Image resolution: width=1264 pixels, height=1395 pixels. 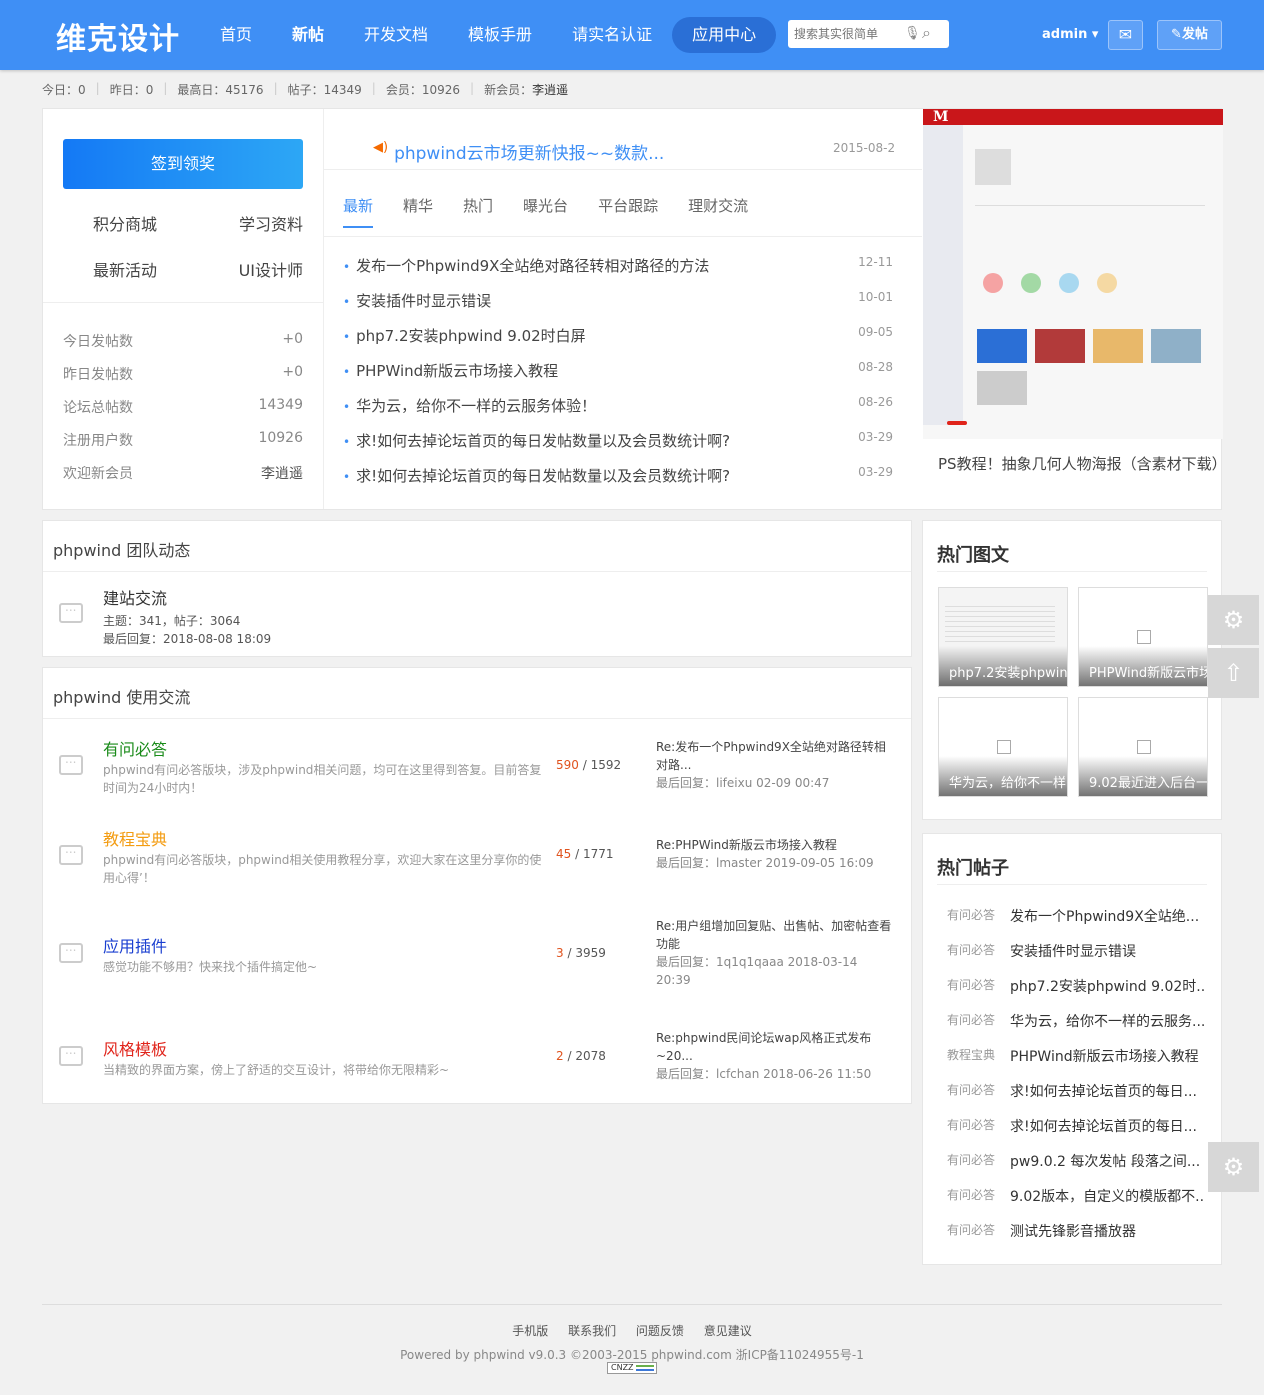 What do you see at coordinates (381, 147) in the screenshot?
I see `speaker-icon: ◀)` at bounding box center [381, 147].